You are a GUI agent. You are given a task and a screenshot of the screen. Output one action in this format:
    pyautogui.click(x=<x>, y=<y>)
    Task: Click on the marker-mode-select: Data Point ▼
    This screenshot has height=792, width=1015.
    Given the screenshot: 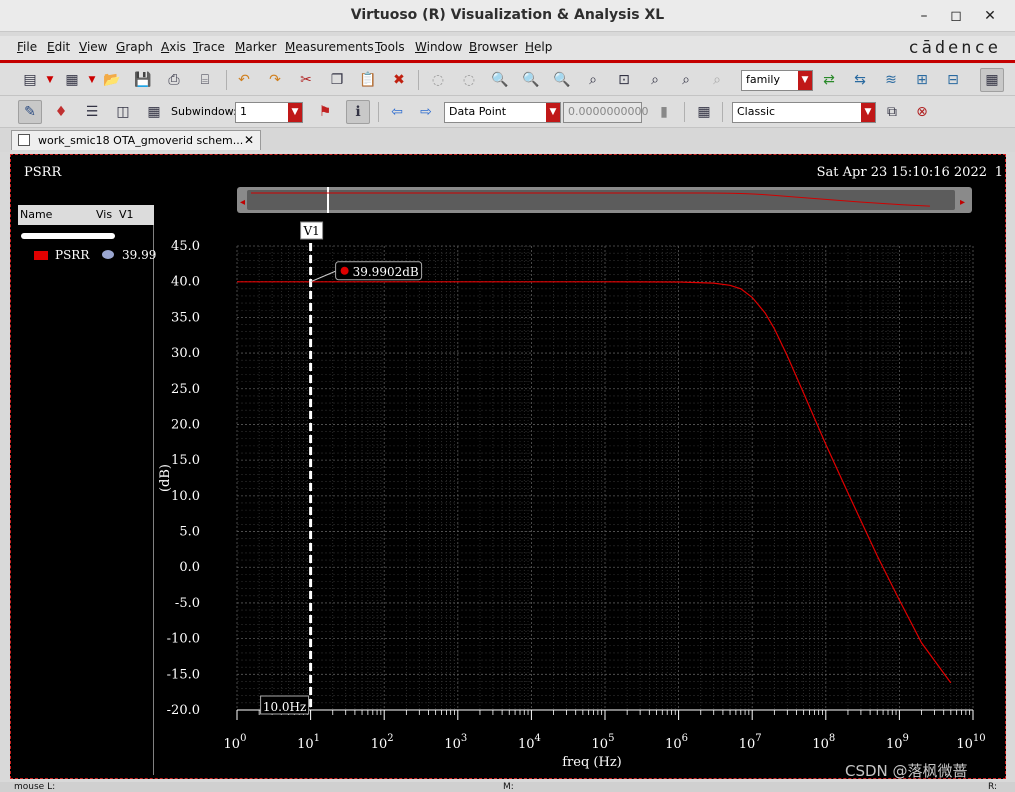 What is the action you would take?
    pyautogui.click(x=502, y=112)
    